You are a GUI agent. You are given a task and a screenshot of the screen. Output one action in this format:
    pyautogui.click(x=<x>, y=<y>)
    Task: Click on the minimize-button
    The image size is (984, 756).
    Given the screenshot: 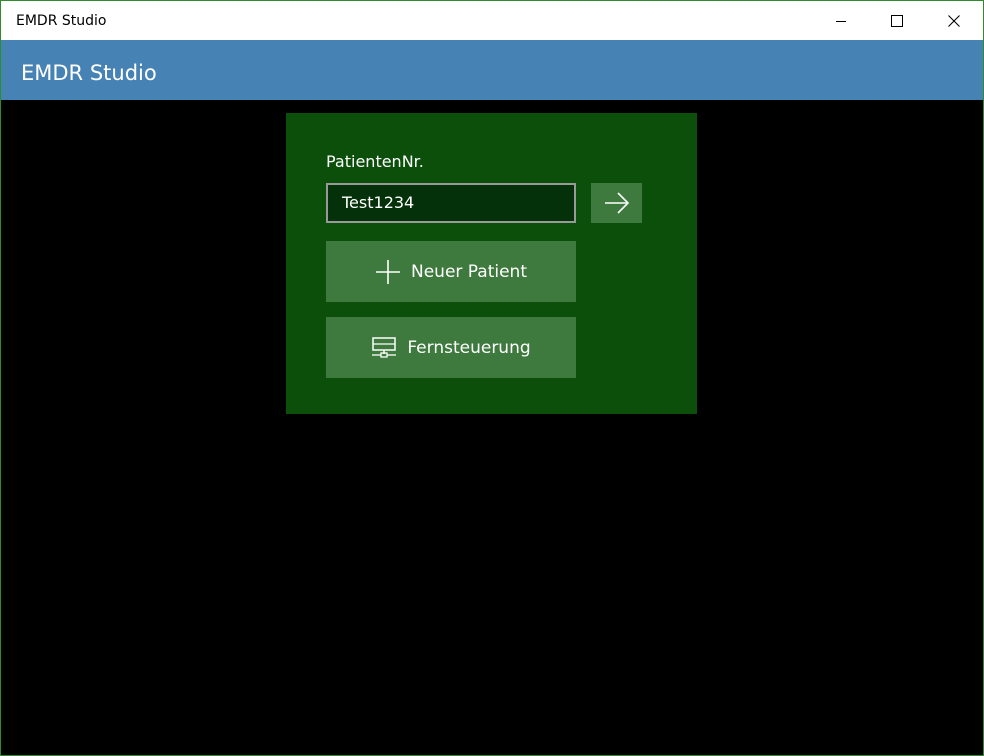 What is the action you would take?
    pyautogui.click(x=841, y=20)
    